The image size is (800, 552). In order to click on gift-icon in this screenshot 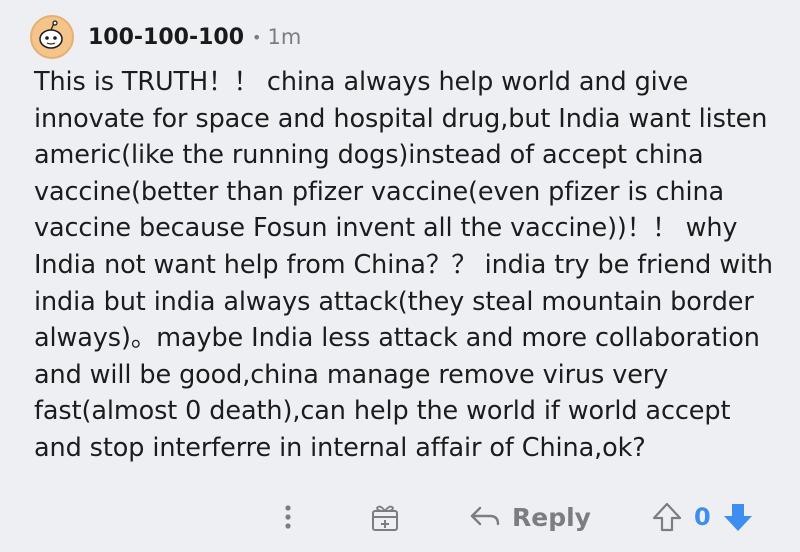, I will do `click(385, 517)`.